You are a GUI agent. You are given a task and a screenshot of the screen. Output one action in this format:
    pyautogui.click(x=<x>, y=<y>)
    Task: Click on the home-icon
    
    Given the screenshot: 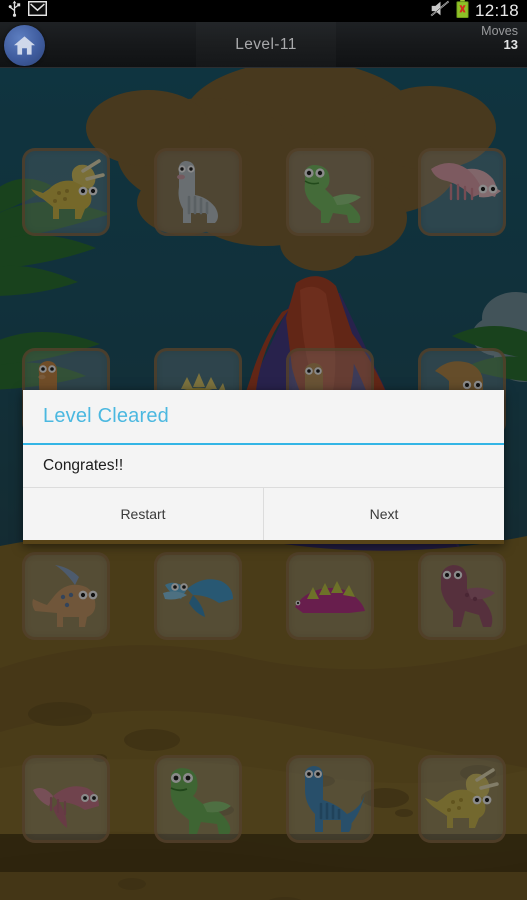 What is the action you would take?
    pyautogui.click(x=24, y=45)
    